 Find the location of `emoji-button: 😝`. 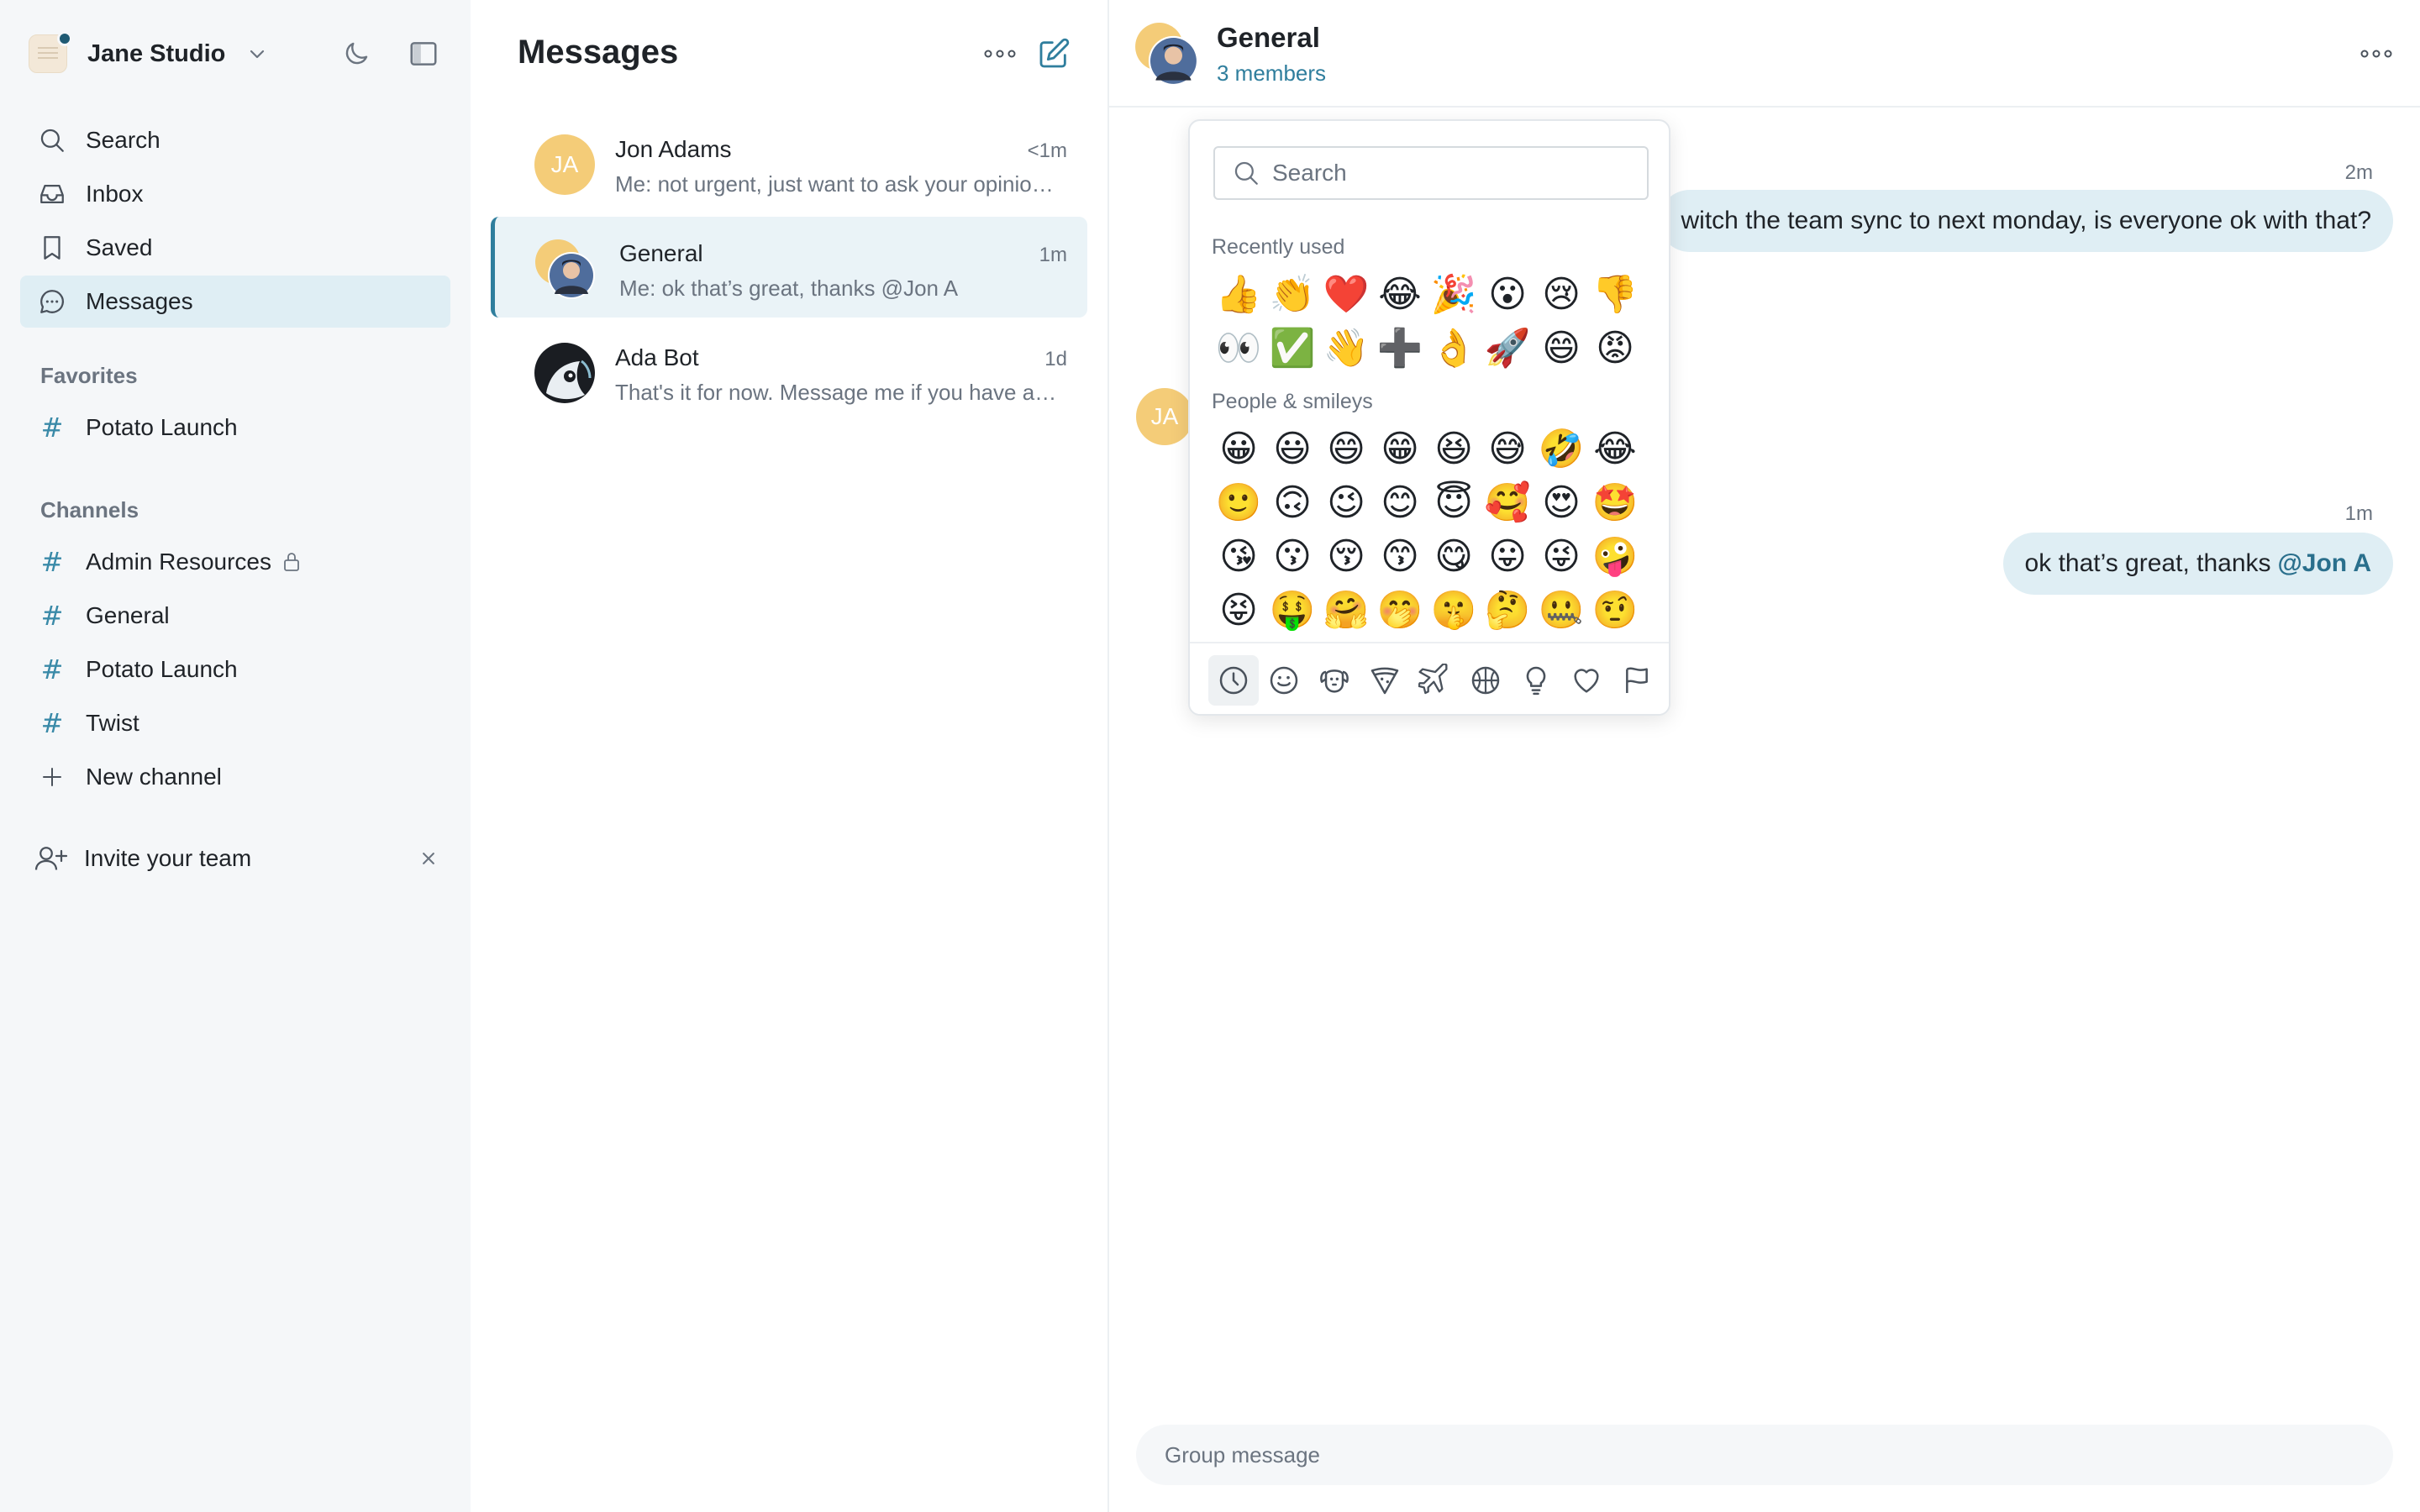

emoji-button: 😝 is located at coordinates (1238, 610).